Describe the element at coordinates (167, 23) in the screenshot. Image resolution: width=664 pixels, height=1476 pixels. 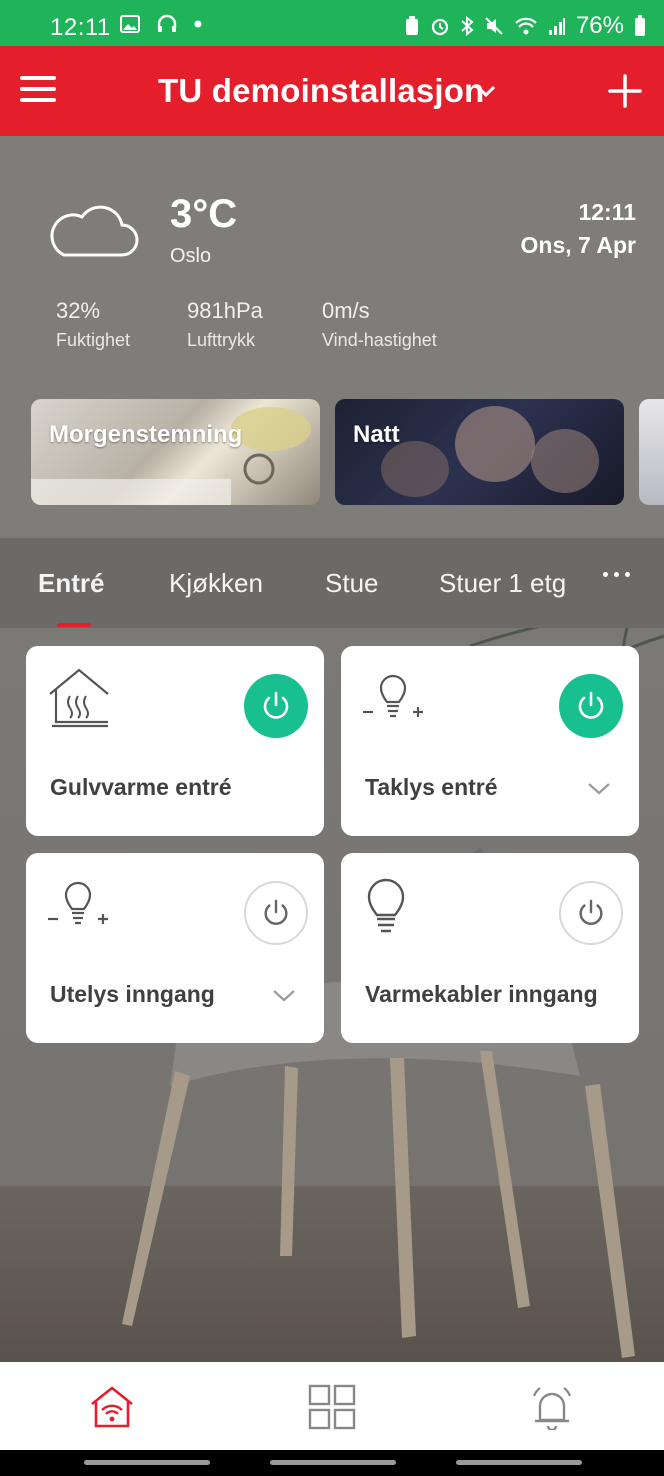
I see `headset-icon` at that location.